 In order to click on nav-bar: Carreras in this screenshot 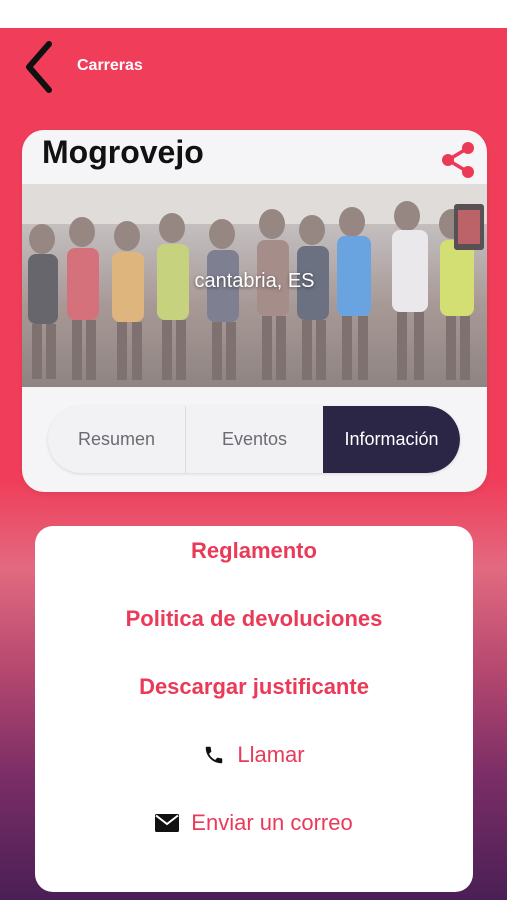, I will do `click(253, 66)`.